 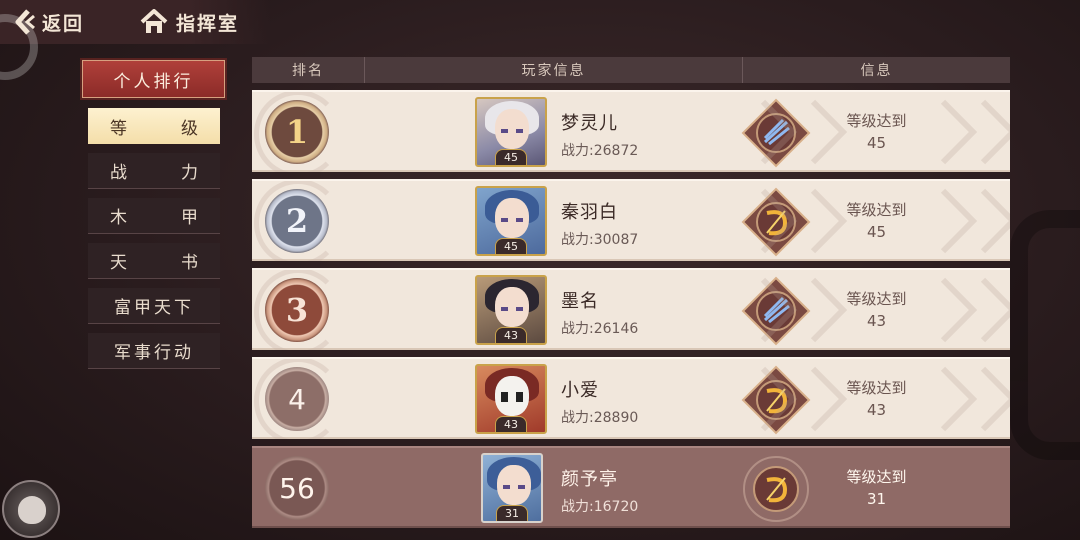 I want to click on home-label: 指挥室, so click(x=208, y=23).